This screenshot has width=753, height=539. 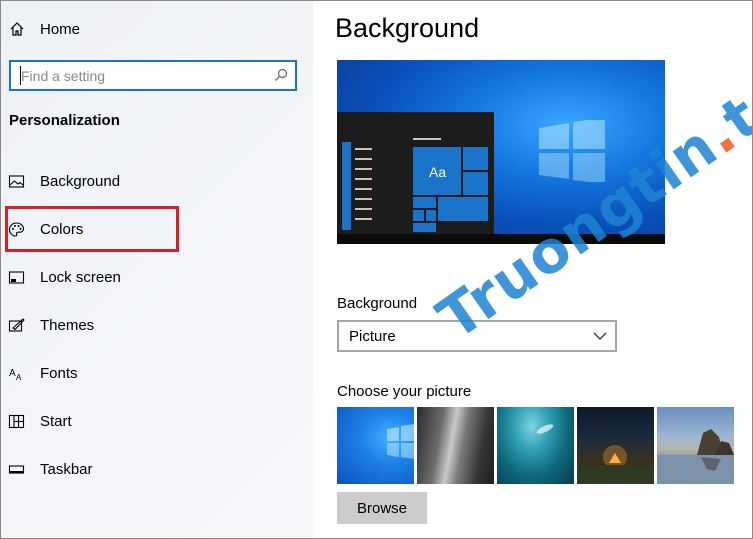 I want to click on start-icon, so click(x=16, y=421).